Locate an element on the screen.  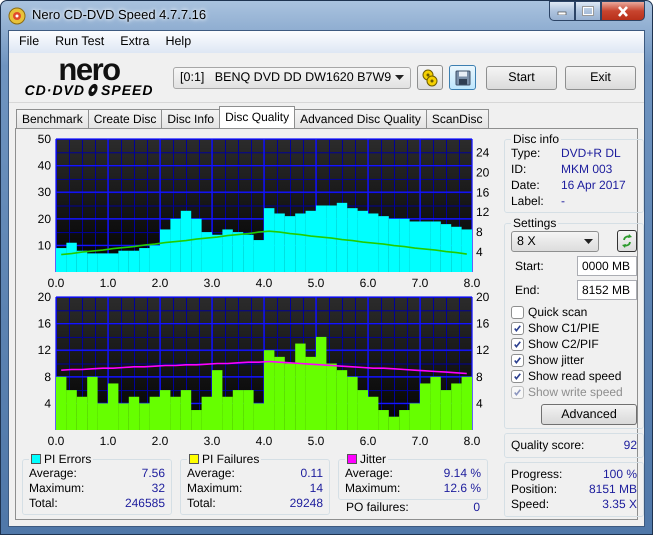
group-title: PI Failures is located at coordinates (231, 459).